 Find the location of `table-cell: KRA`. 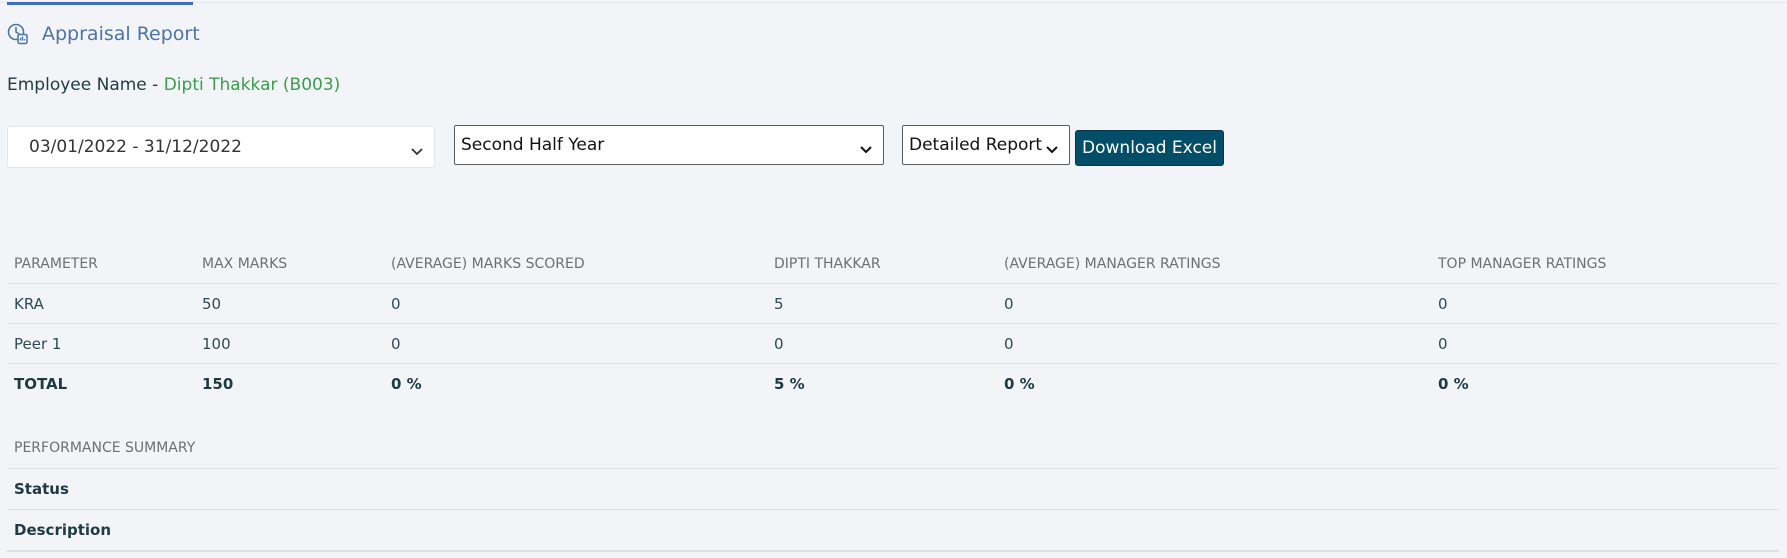

table-cell: KRA is located at coordinates (101, 303).